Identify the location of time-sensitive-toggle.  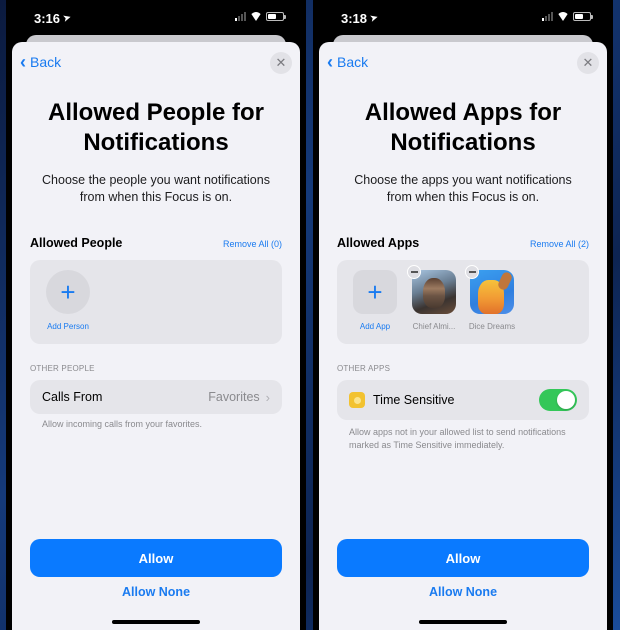
(558, 400).